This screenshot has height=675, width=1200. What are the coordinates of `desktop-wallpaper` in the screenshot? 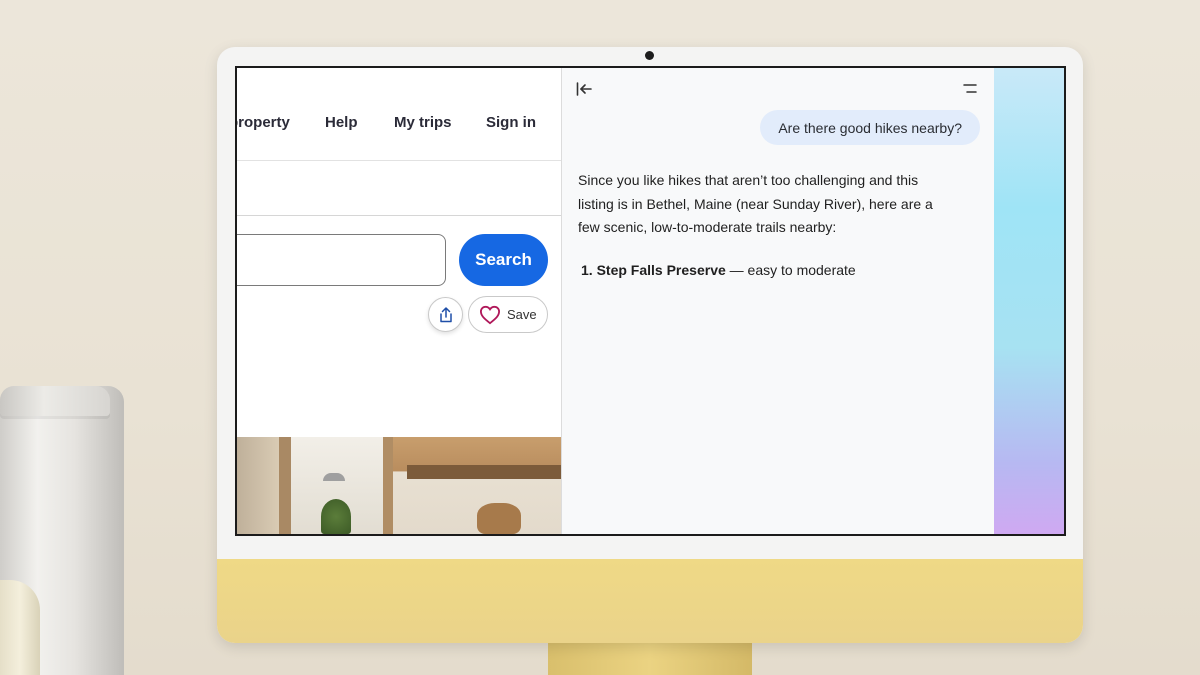 It's located at (1029, 301).